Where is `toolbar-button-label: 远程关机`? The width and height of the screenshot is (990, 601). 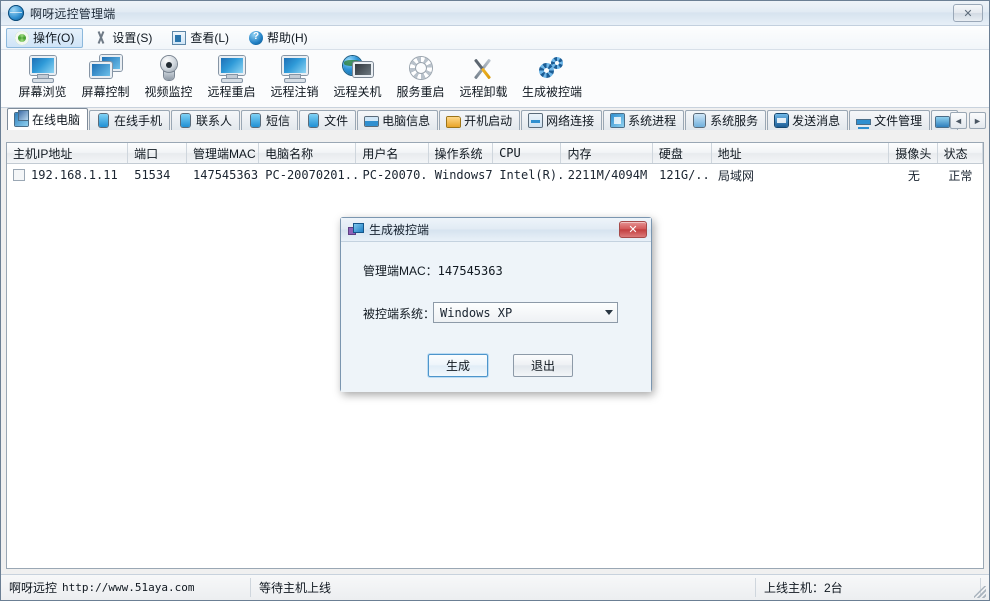
toolbar-button-label: 远程关机 is located at coordinates (357, 92).